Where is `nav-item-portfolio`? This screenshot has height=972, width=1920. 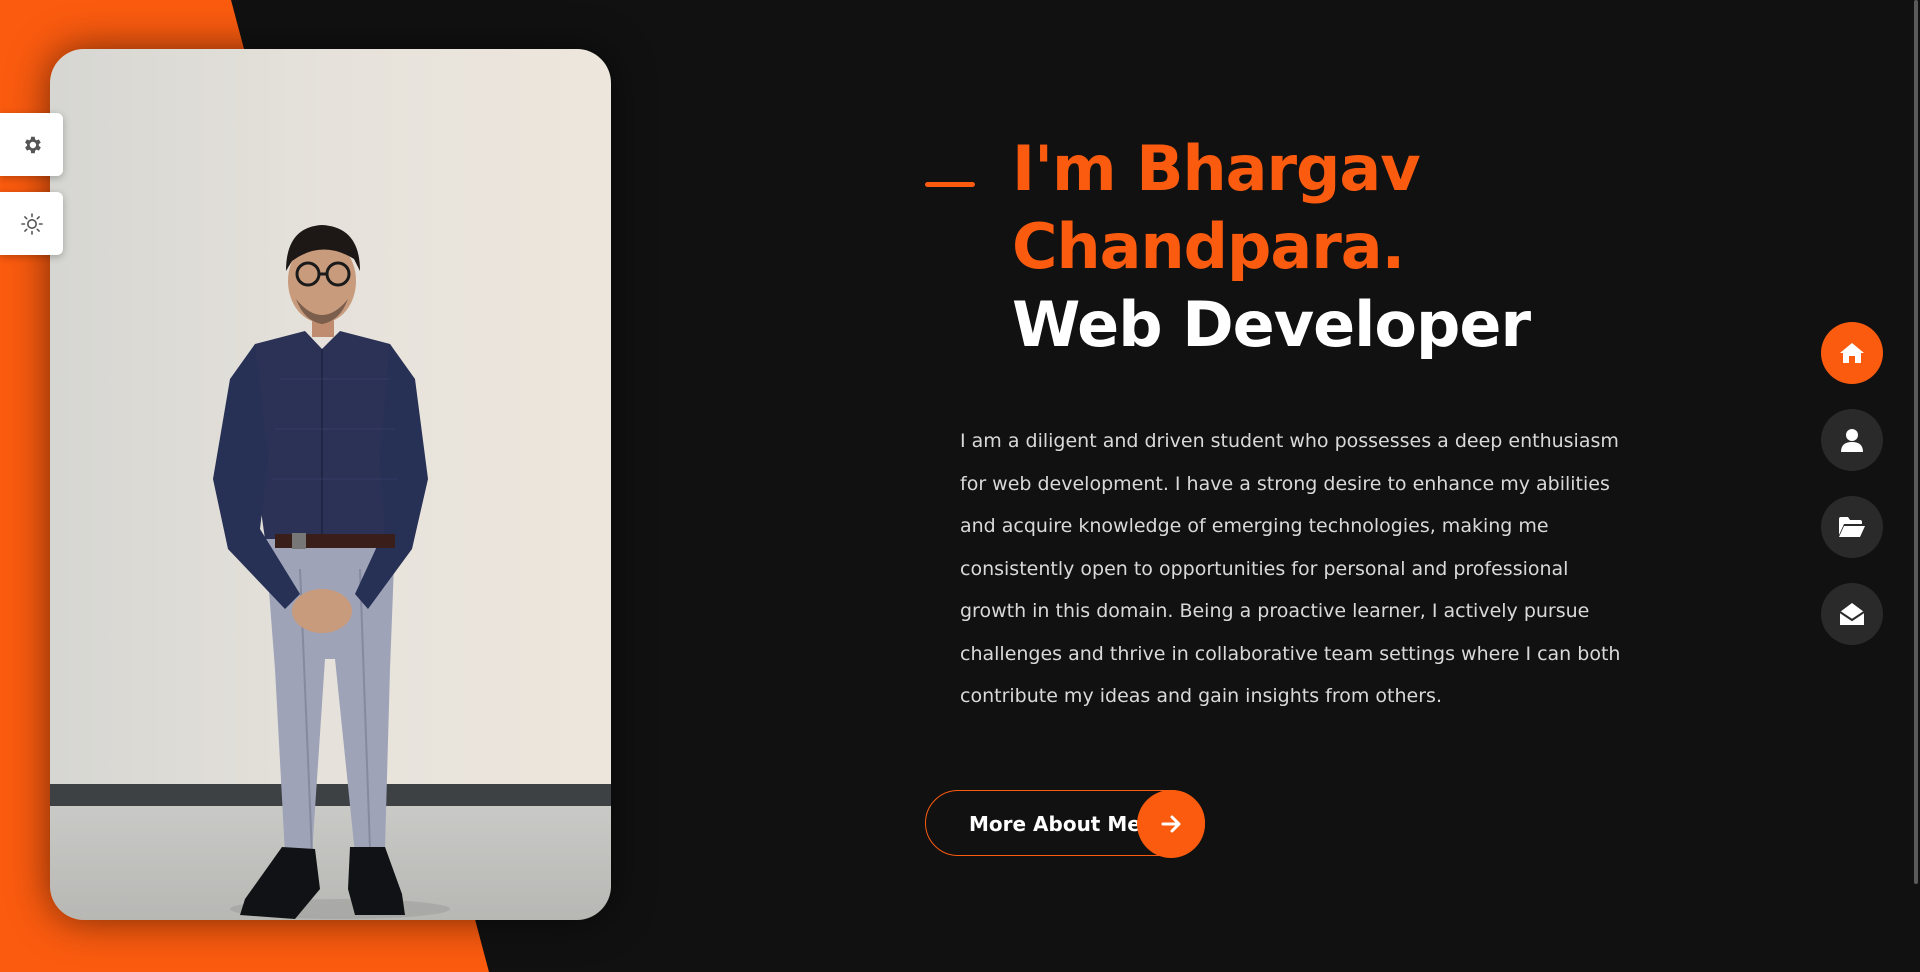
nav-item-portfolio is located at coordinates (1852, 527).